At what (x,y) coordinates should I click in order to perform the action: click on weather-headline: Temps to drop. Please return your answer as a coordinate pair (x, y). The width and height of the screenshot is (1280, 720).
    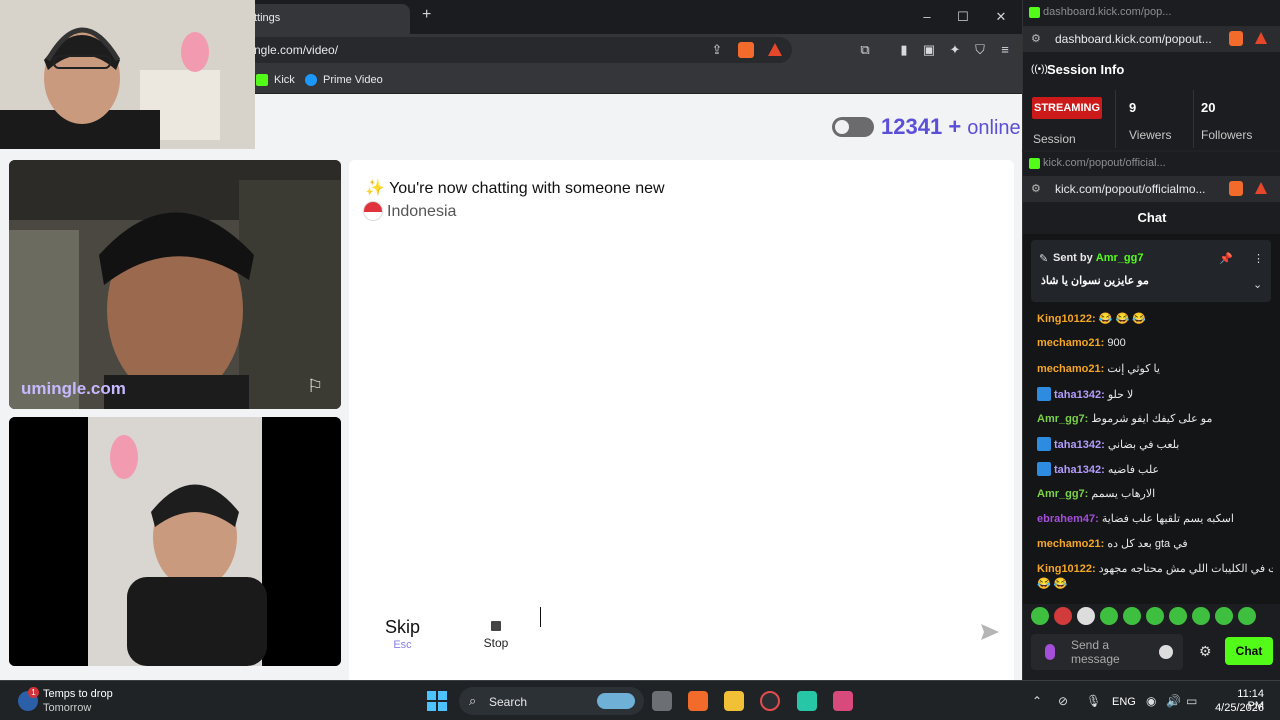
    Looking at the image, I should click on (78, 694).